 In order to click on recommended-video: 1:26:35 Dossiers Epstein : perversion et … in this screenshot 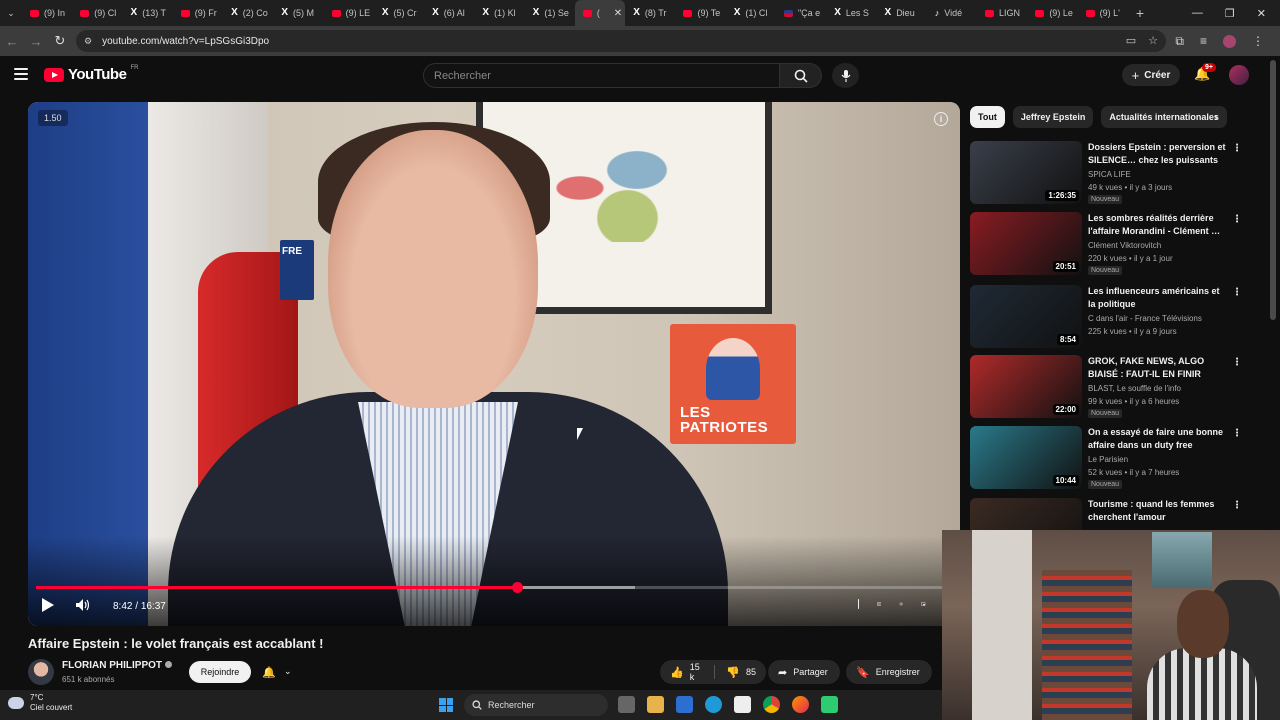, I will do `click(1110, 174)`.